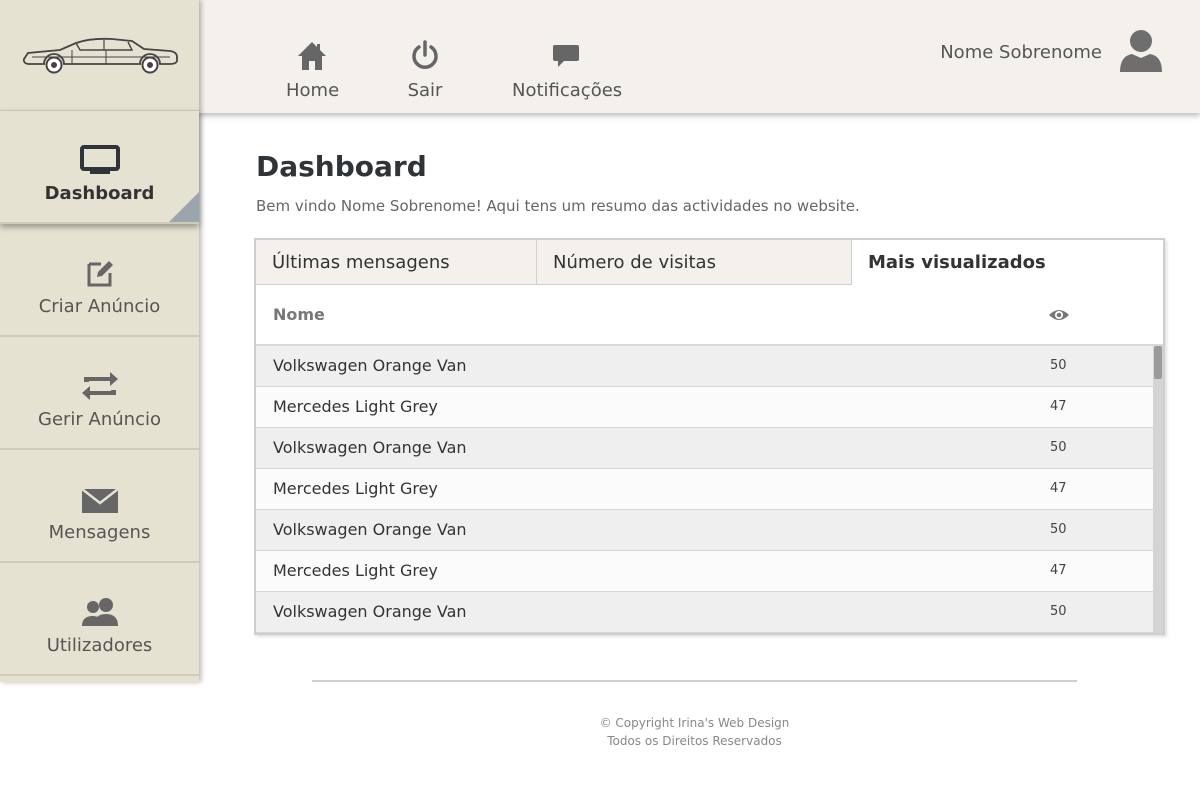  What do you see at coordinates (299, 314) in the screenshot?
I see `column-header-name: Nome` at bounding box center [299, 314].